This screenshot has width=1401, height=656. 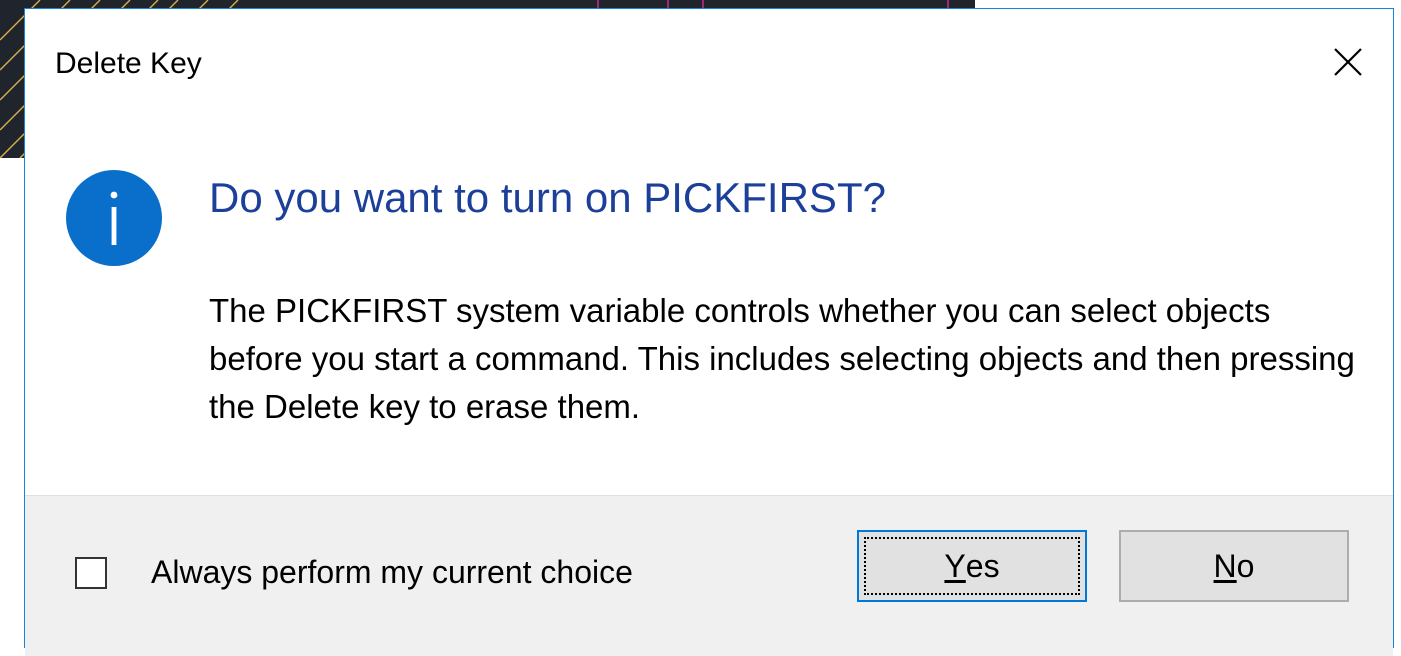 What do you see at coordinates (955, 565) in the screenshot?
I see `yes-button-mnemonic: Y` at bounding box center [955, 565].